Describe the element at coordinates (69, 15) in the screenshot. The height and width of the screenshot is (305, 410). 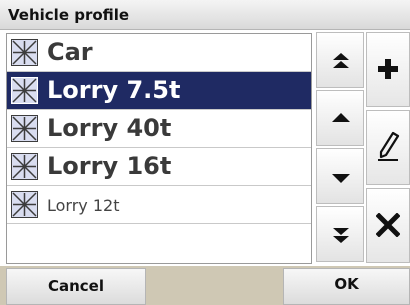
I see `page-title: Vehicle profile` at that location.